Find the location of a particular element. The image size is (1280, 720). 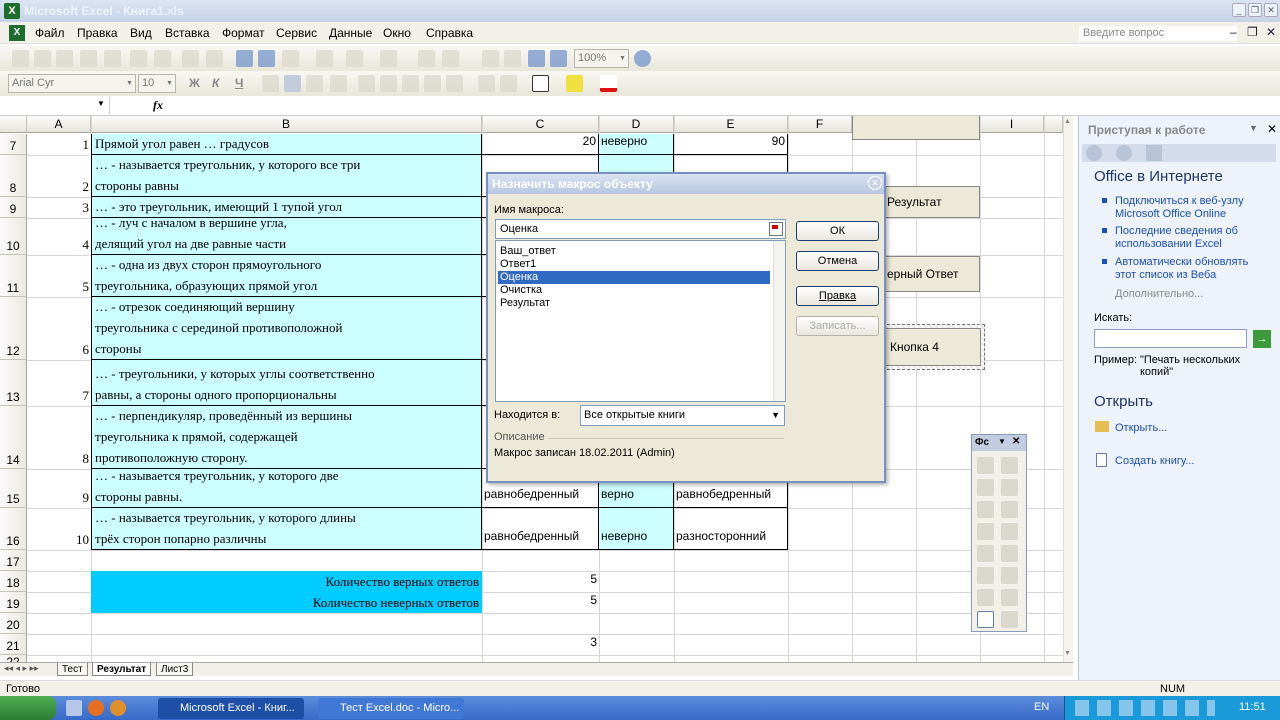

language-indicator: EN is located at coordinates (1041, 707).